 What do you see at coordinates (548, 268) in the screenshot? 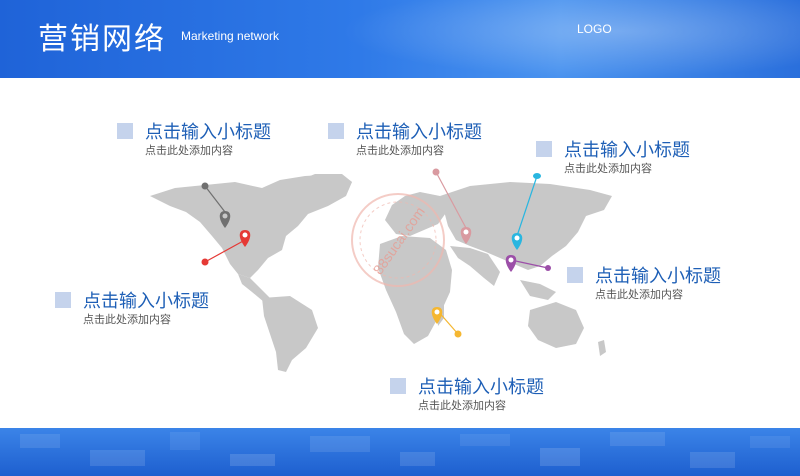
I see `dot-purple` at bounding box center [548, 268].